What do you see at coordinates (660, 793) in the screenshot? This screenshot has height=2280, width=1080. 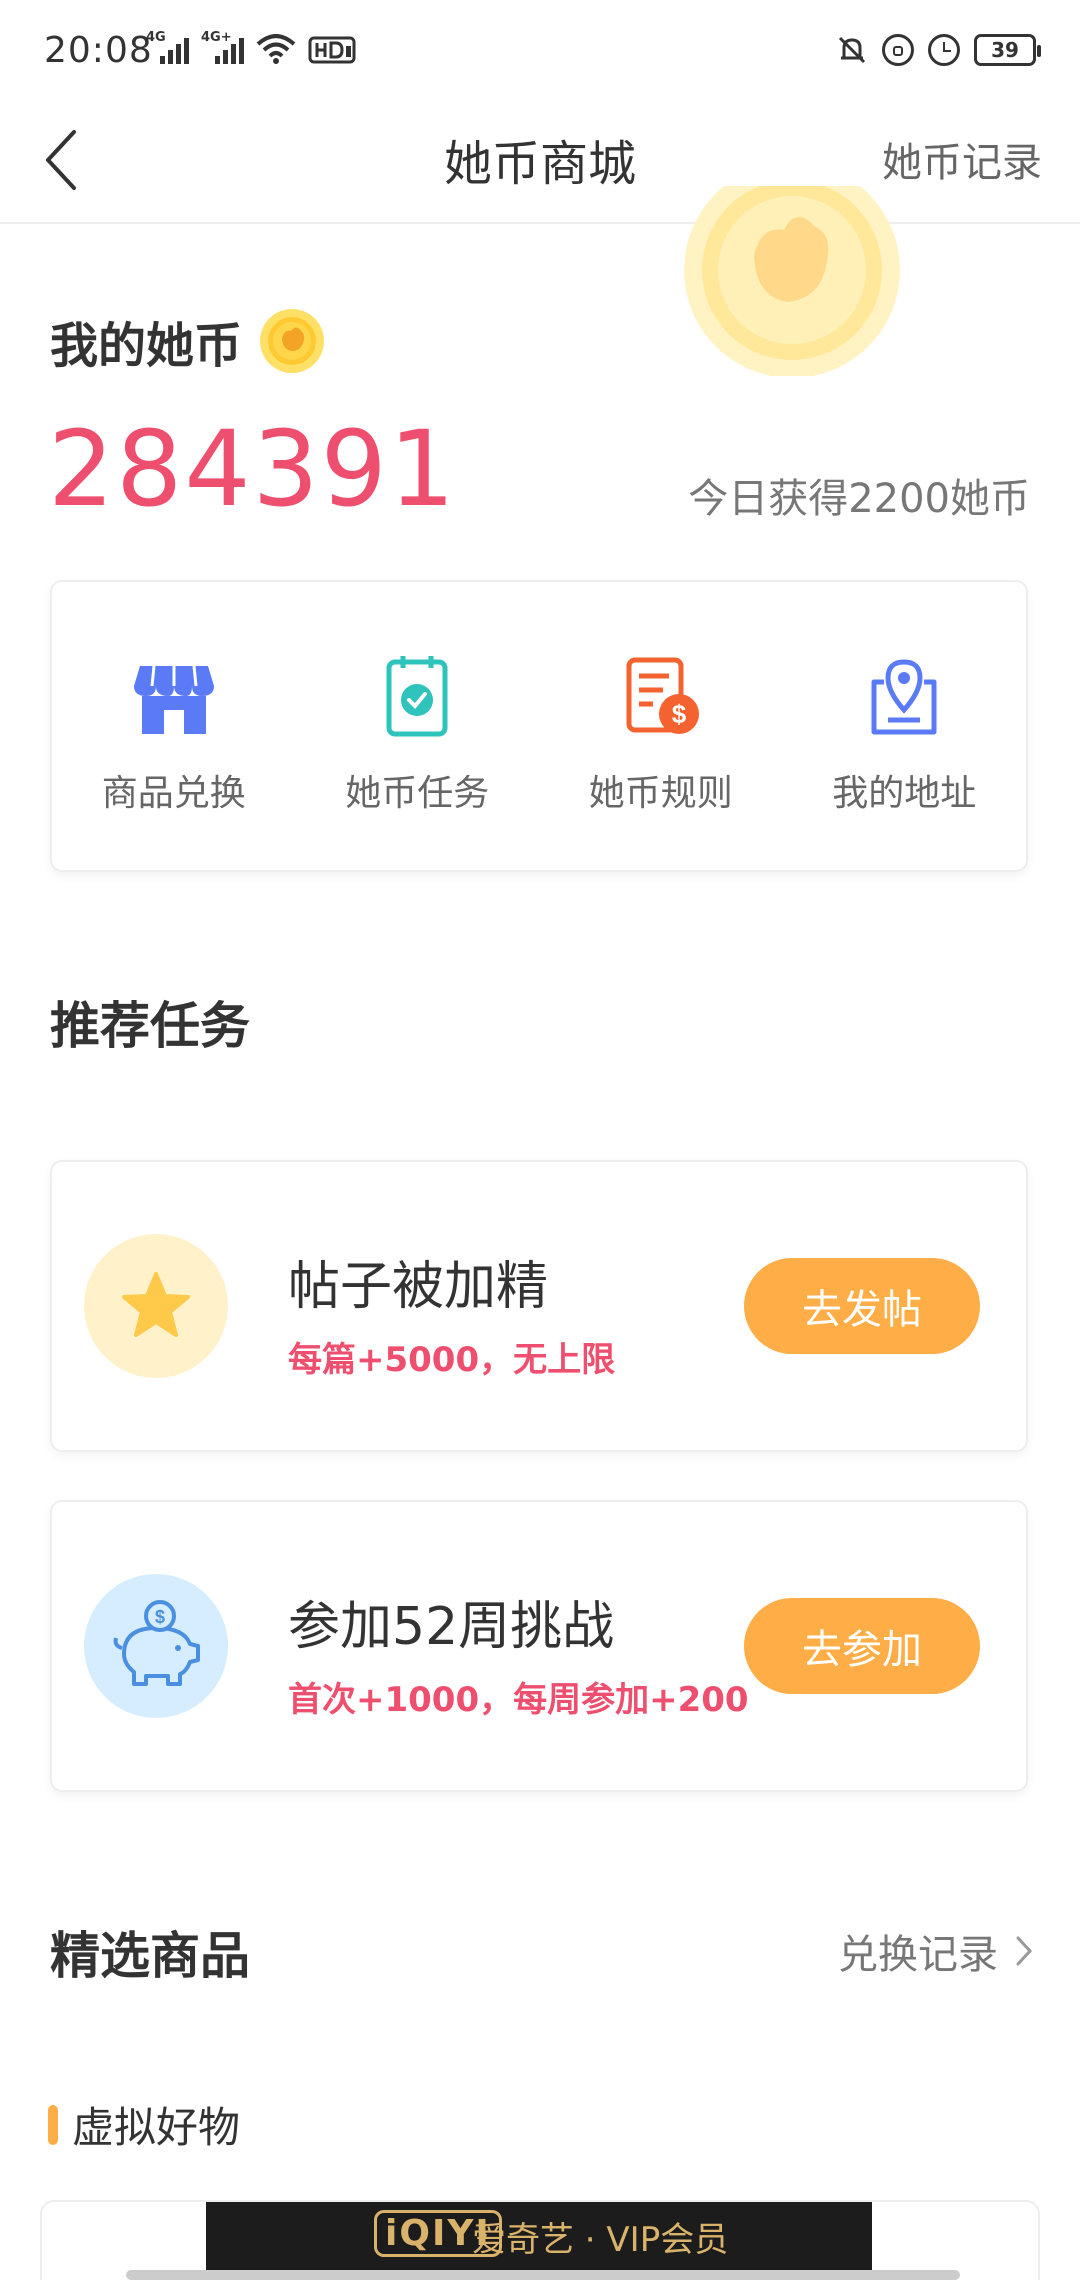 I see `menu-label: 她币规则` at bounding box center [660, 793].